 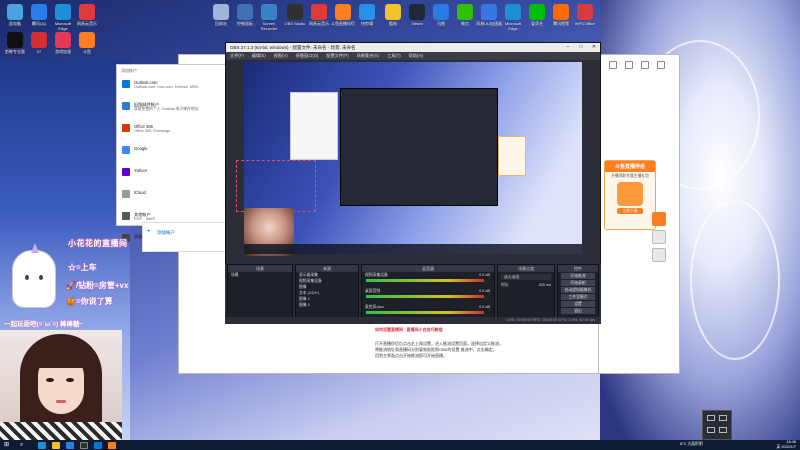 I want to click on desktop-icon: 迅雷, so click(x=441, y=17).